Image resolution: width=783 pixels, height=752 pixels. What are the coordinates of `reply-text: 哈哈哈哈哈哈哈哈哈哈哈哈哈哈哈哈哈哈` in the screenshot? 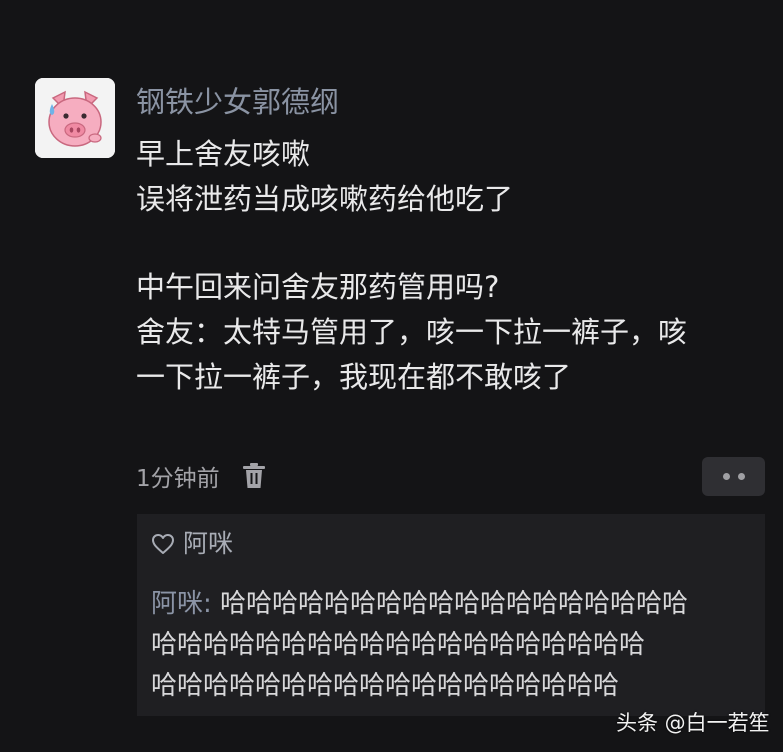 It's located at (450, 604).